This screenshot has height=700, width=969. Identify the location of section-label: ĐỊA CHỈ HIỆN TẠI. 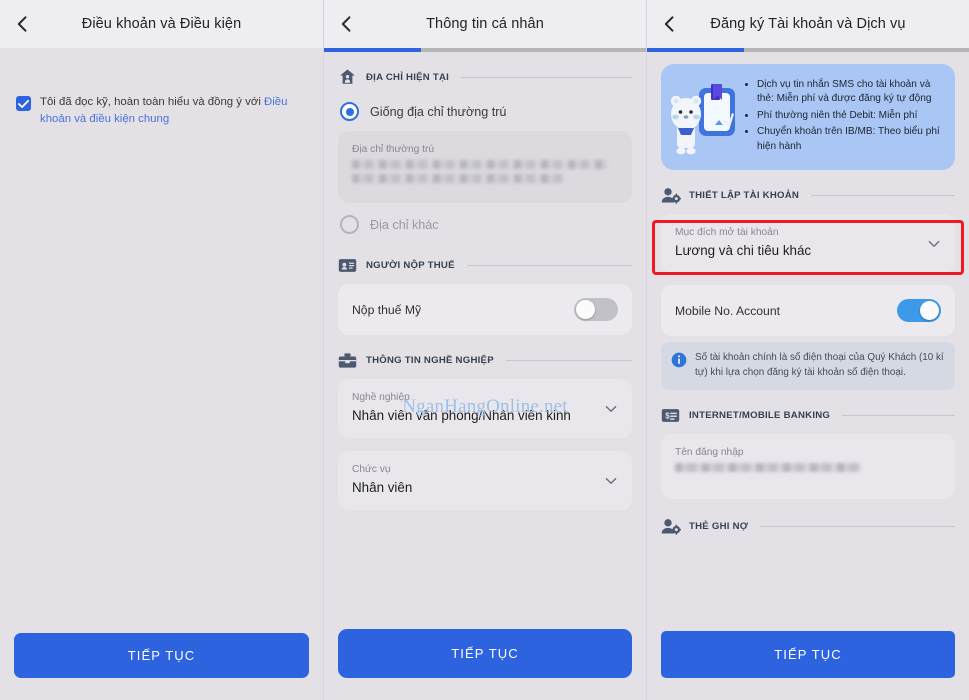
(408, 77).